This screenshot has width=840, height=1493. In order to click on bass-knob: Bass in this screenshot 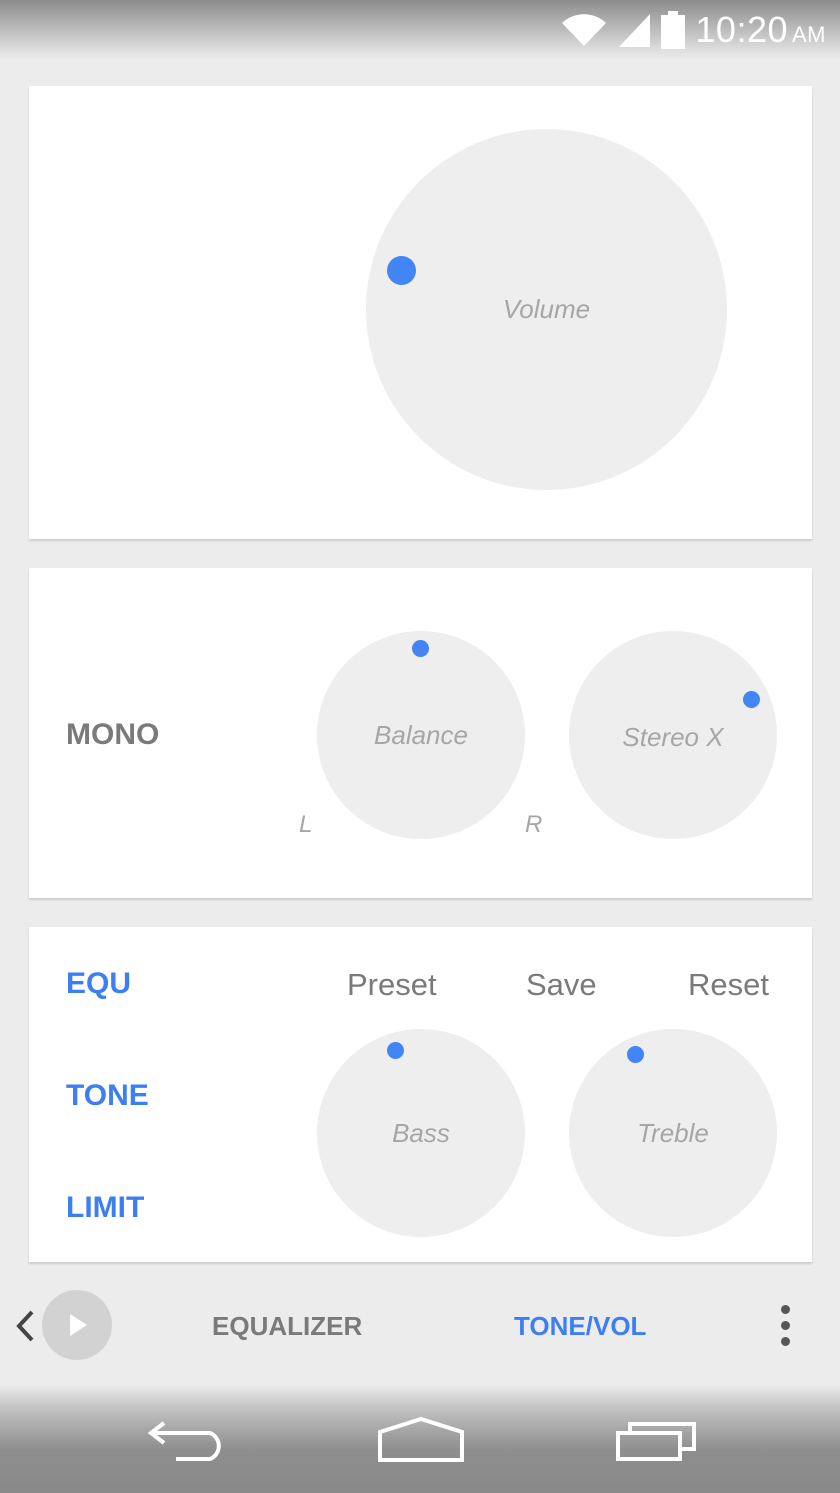, I will do `click(421, 1133)`.